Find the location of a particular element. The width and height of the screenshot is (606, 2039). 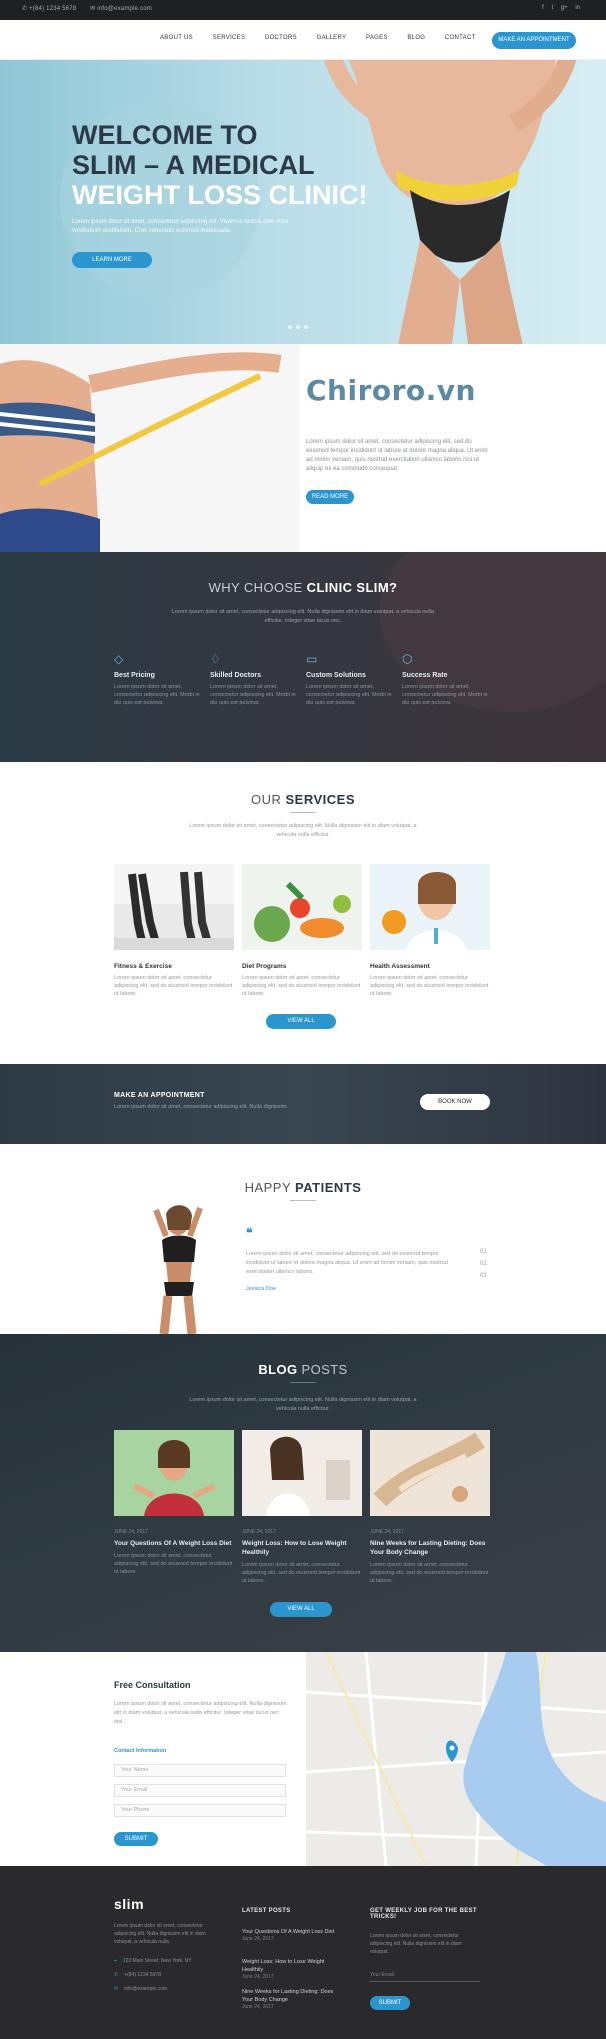

pager-item: 03 is located at coordinates (483, 1276).